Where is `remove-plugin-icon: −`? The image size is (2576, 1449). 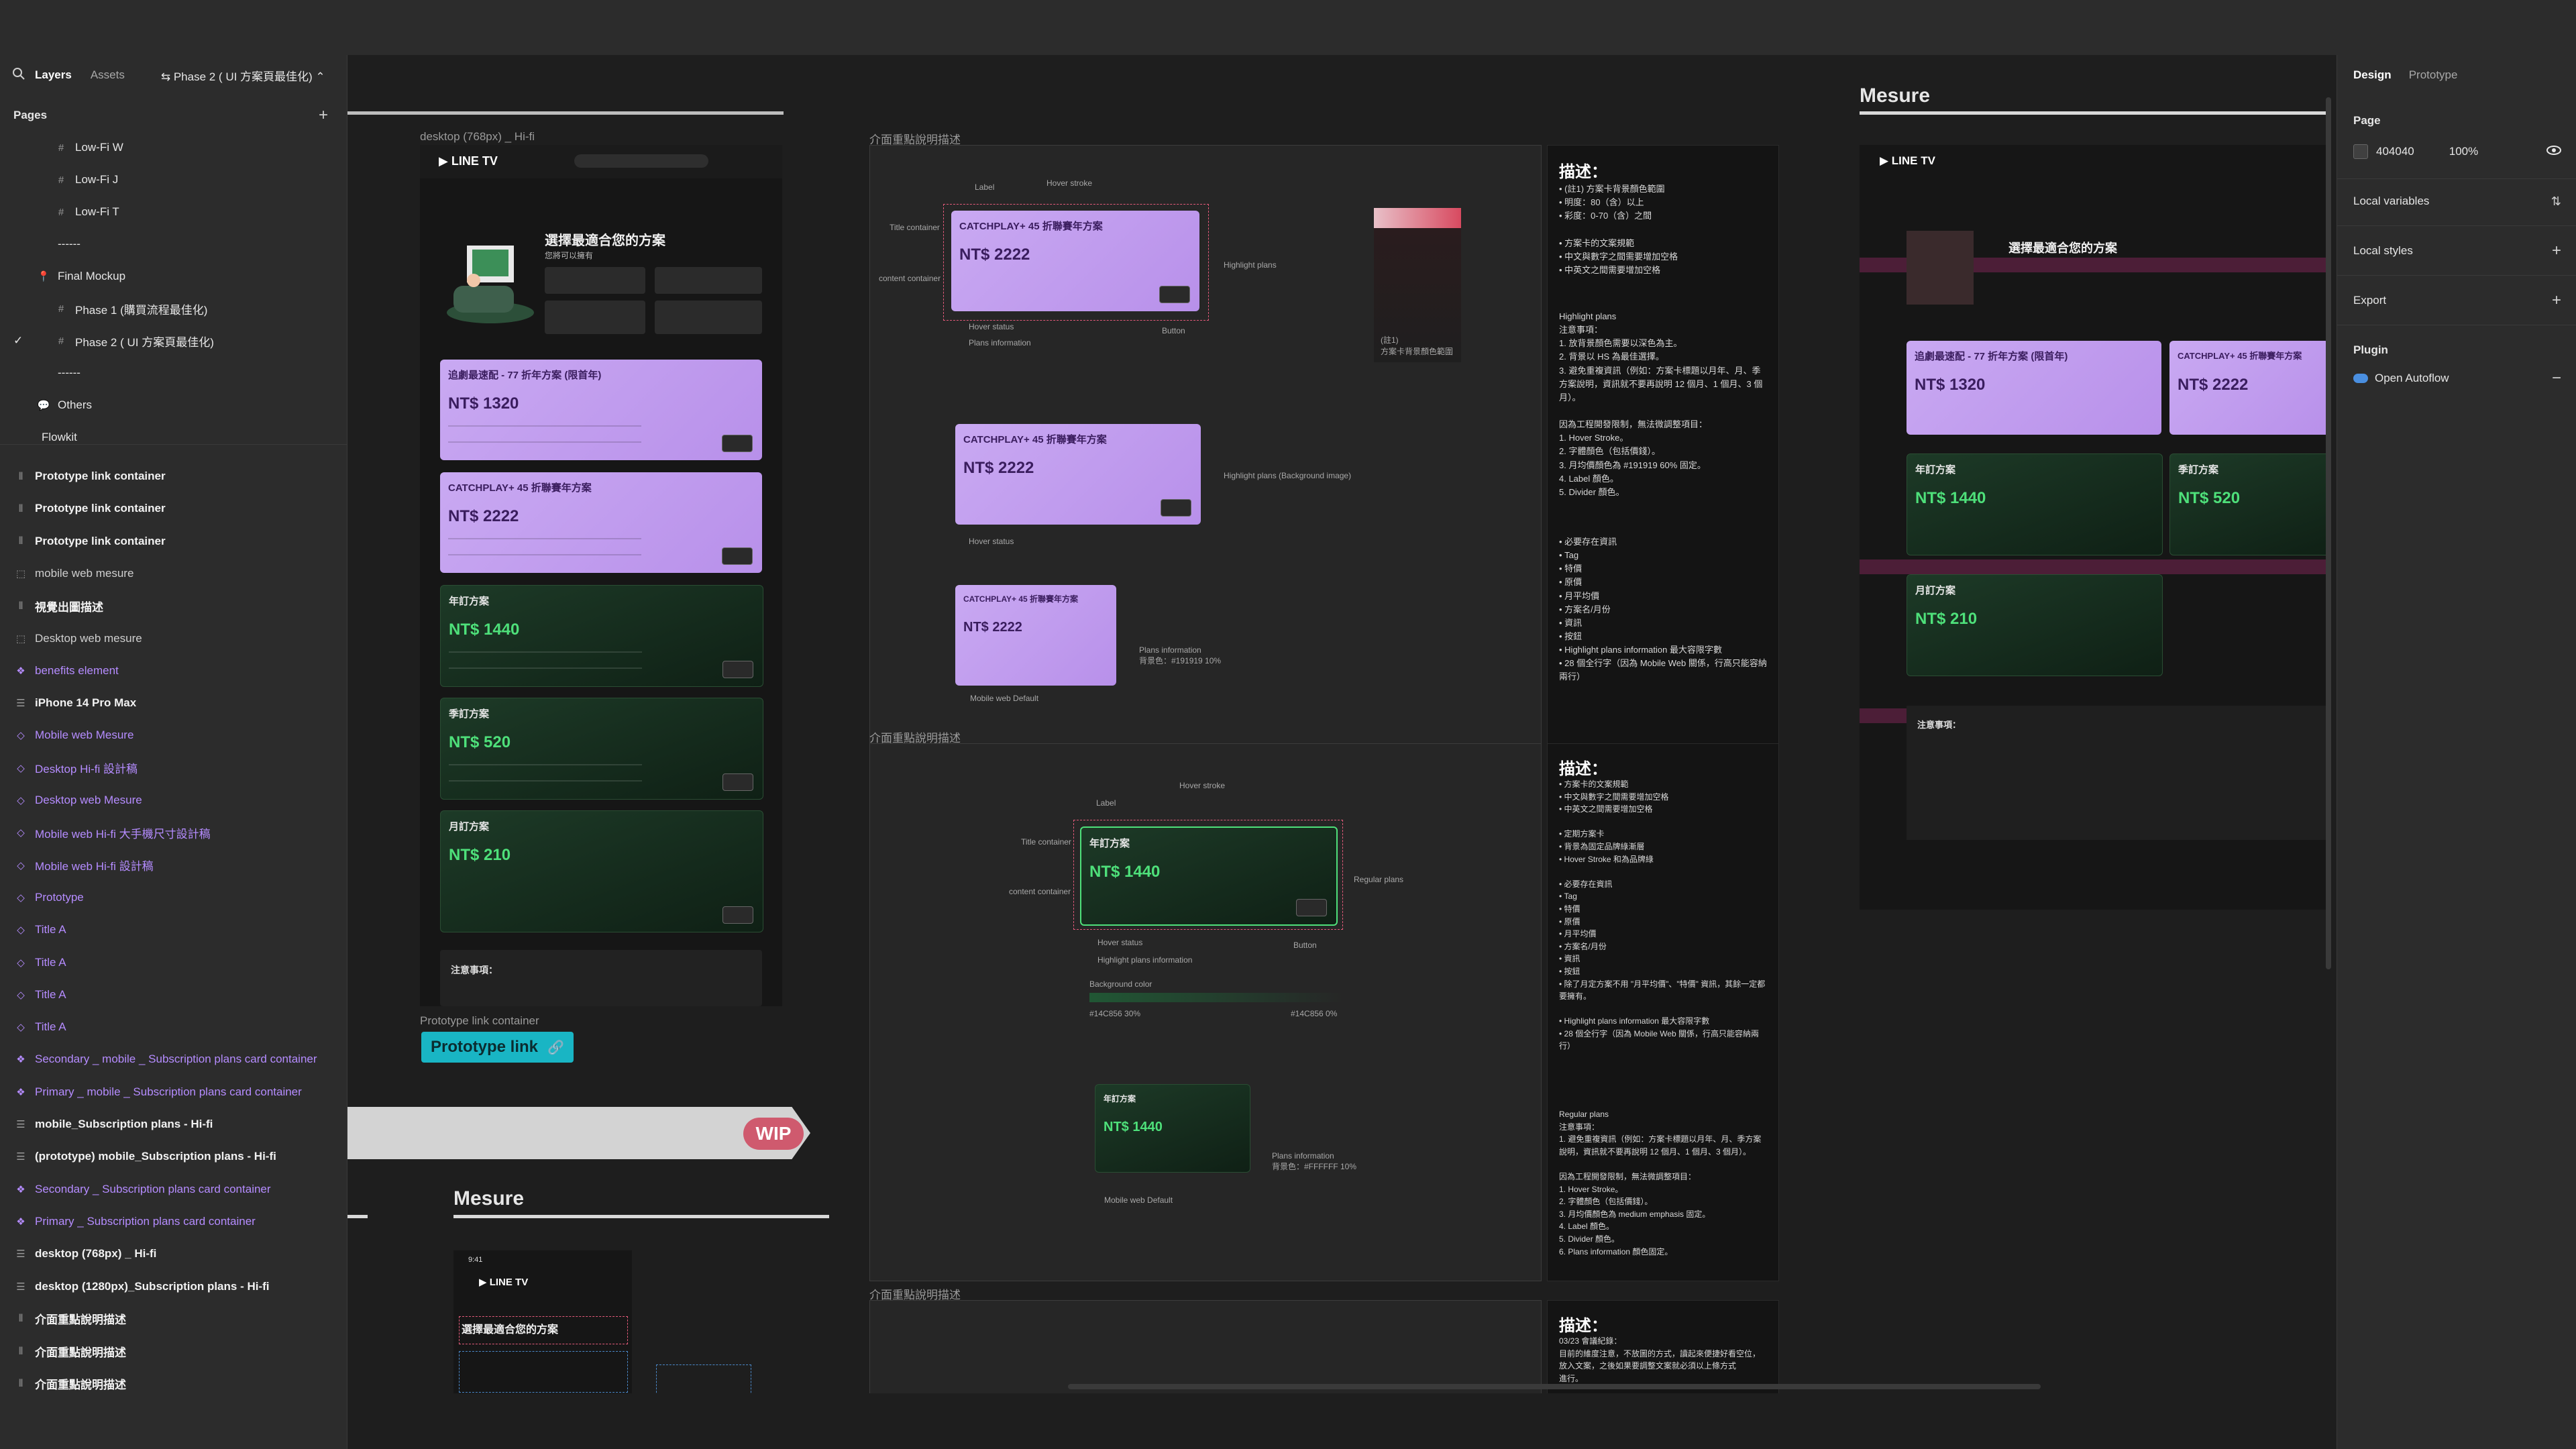 remove-plugin-icon: − is located at coordinates (2556, 378).